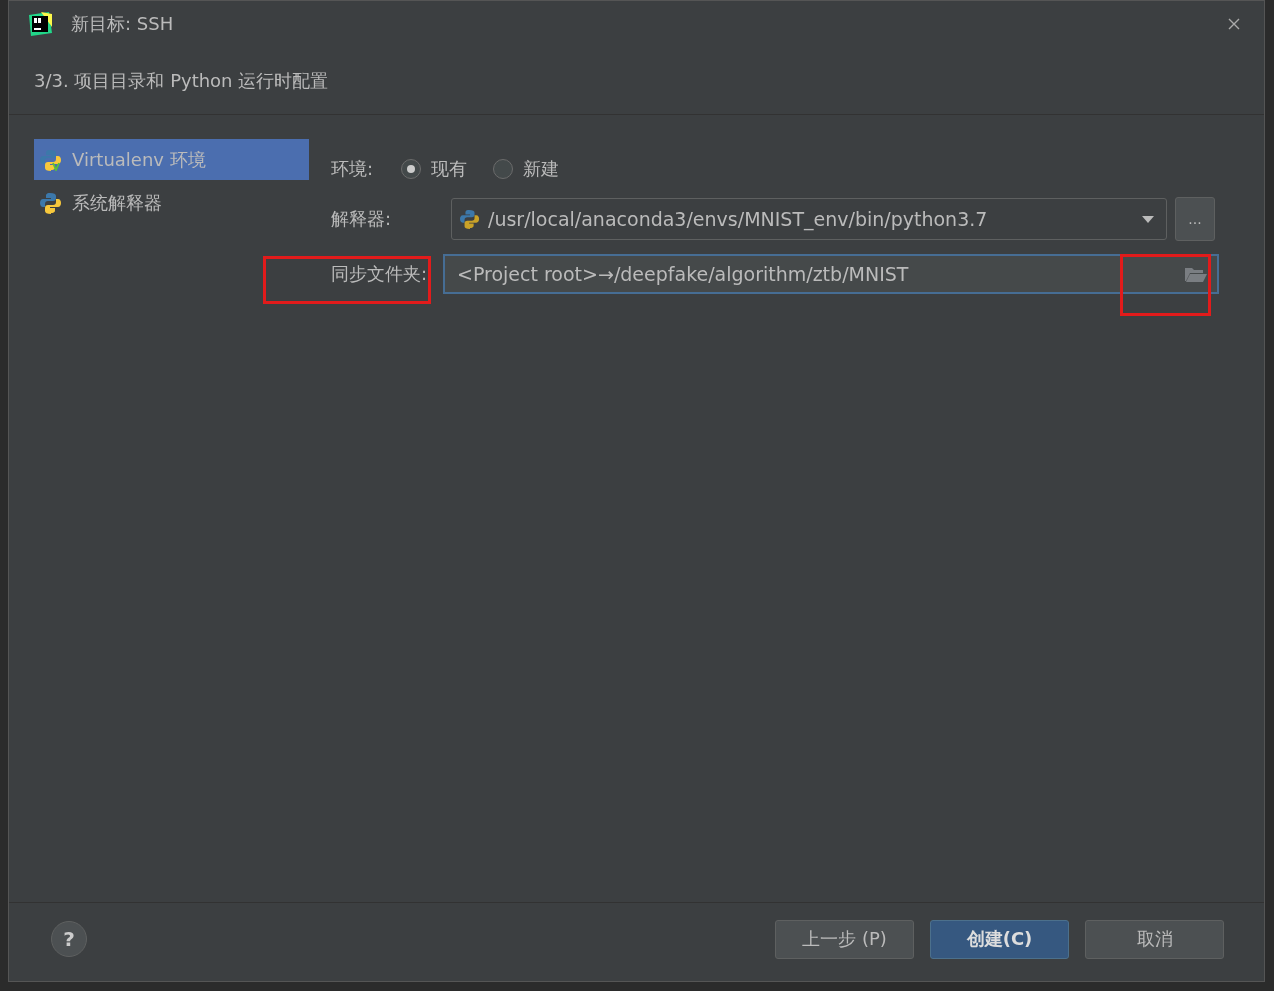  I want to click on sync-folder-field: <Project root>→/deepfake/algorithm/ztb/MNIST, so click(831, 274).